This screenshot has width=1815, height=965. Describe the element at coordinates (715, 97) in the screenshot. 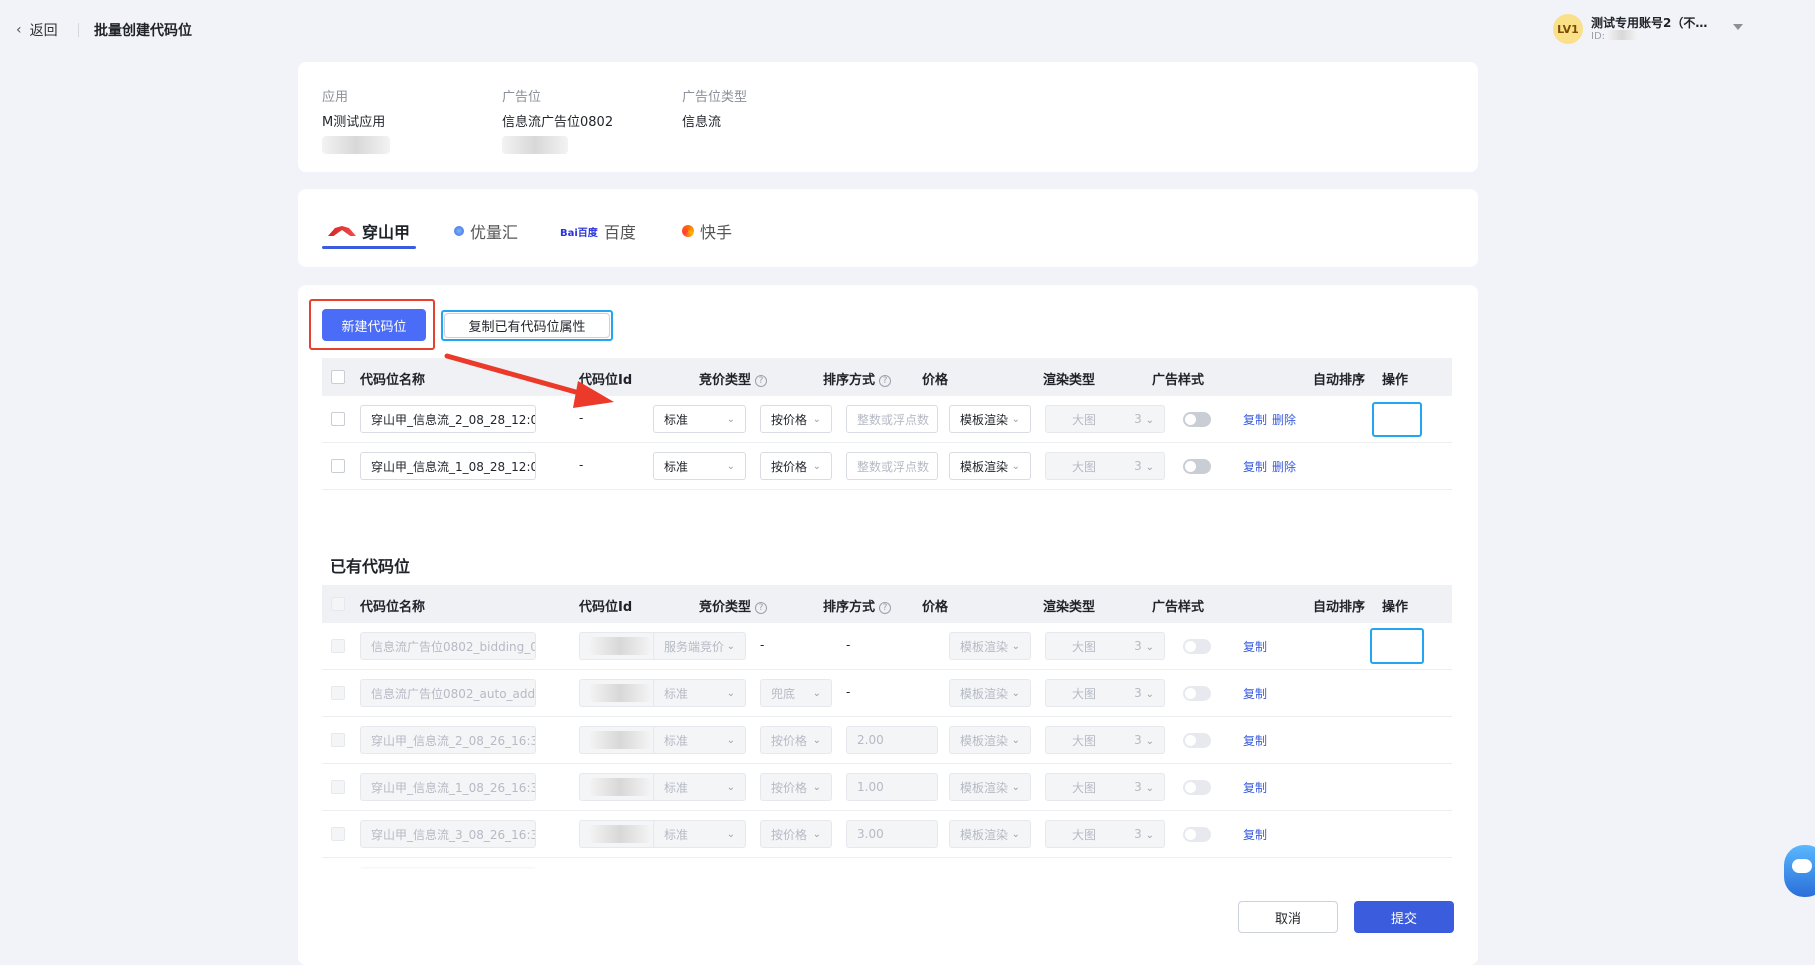

I see `type-label: 广告位类型` at that location.